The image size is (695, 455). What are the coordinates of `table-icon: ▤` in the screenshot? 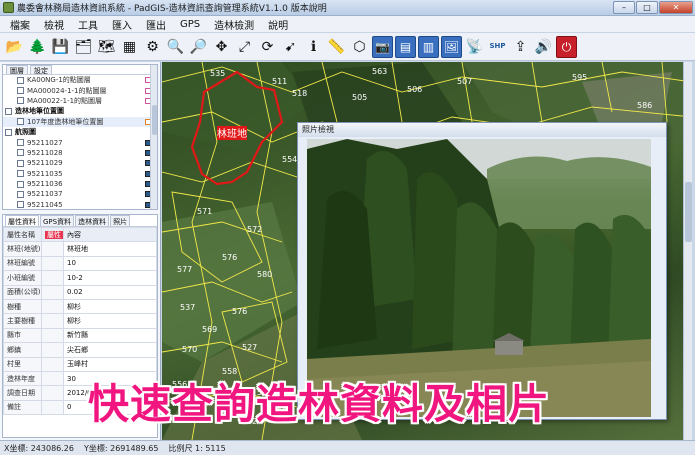 It's located at (405, 46).